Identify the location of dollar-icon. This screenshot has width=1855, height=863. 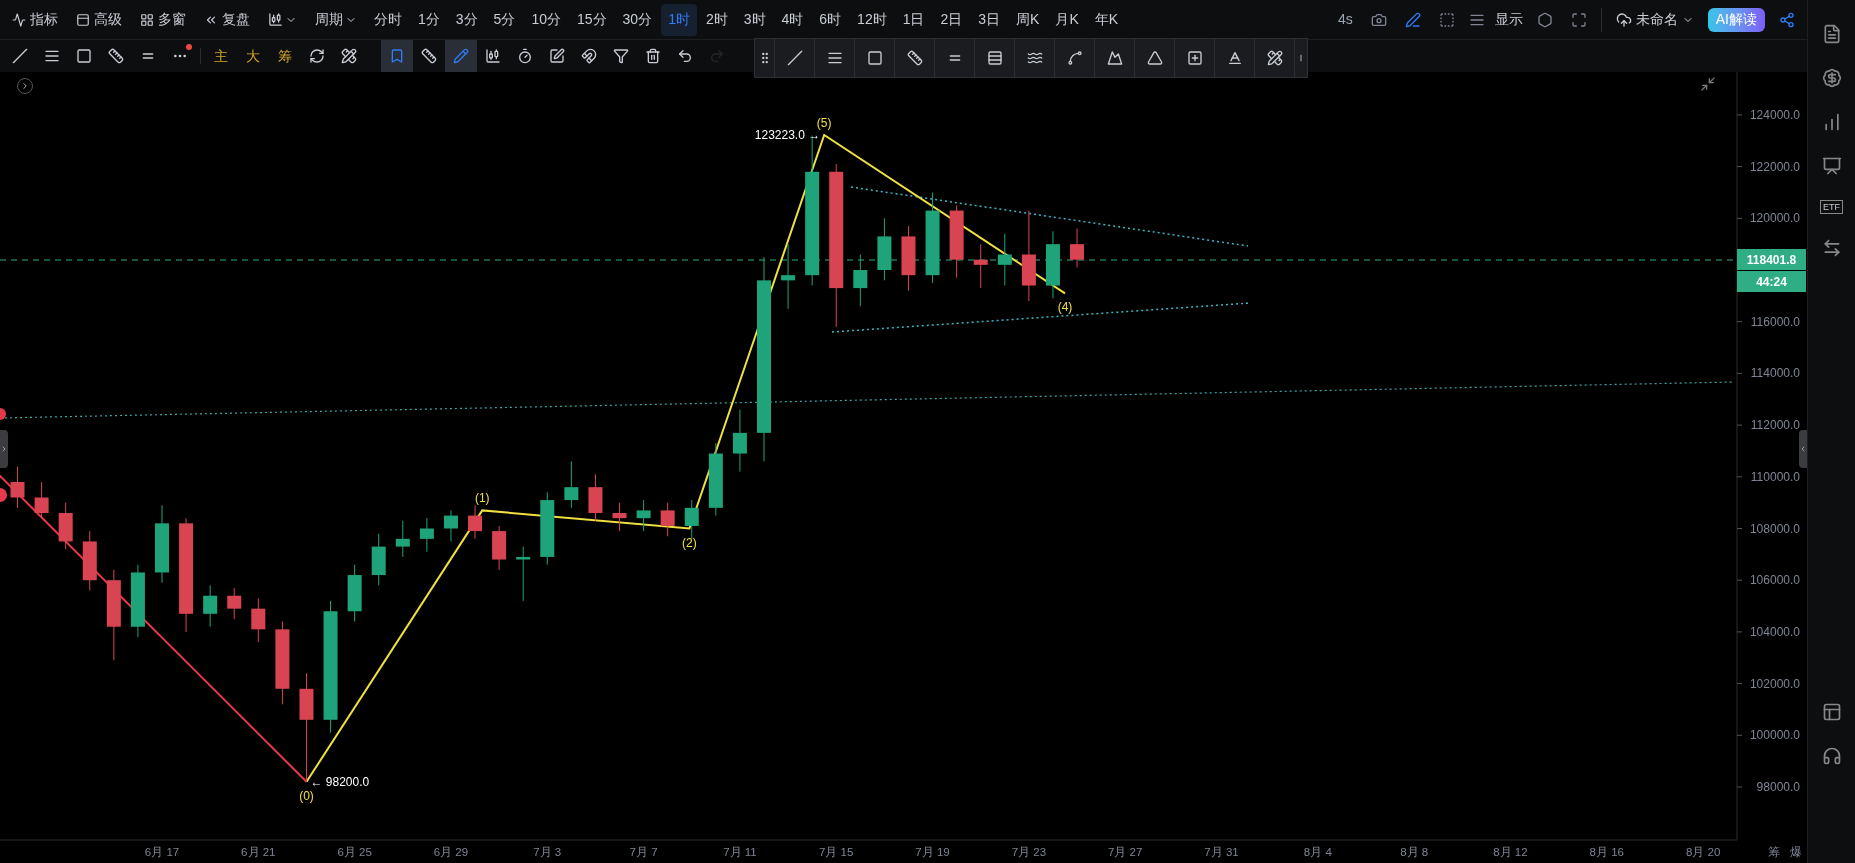
(1831, 78).